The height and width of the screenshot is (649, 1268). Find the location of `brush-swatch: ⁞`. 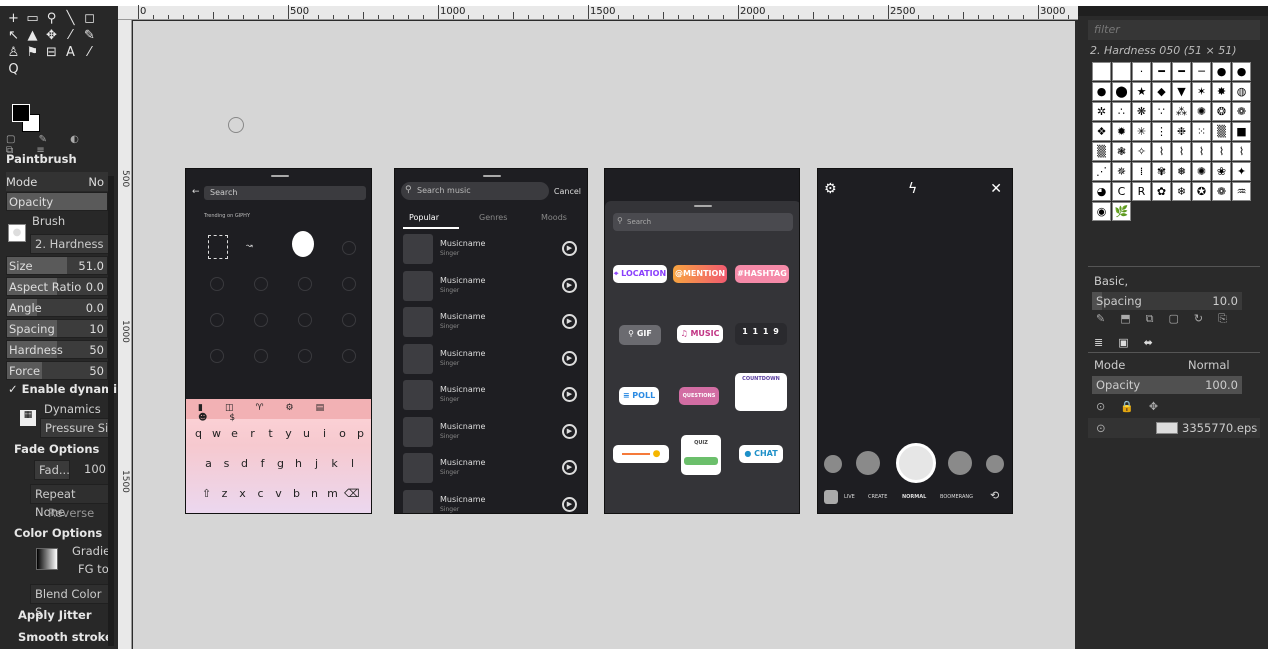

brush-swatch: ⁞ is located at coordinates (1141, 171).